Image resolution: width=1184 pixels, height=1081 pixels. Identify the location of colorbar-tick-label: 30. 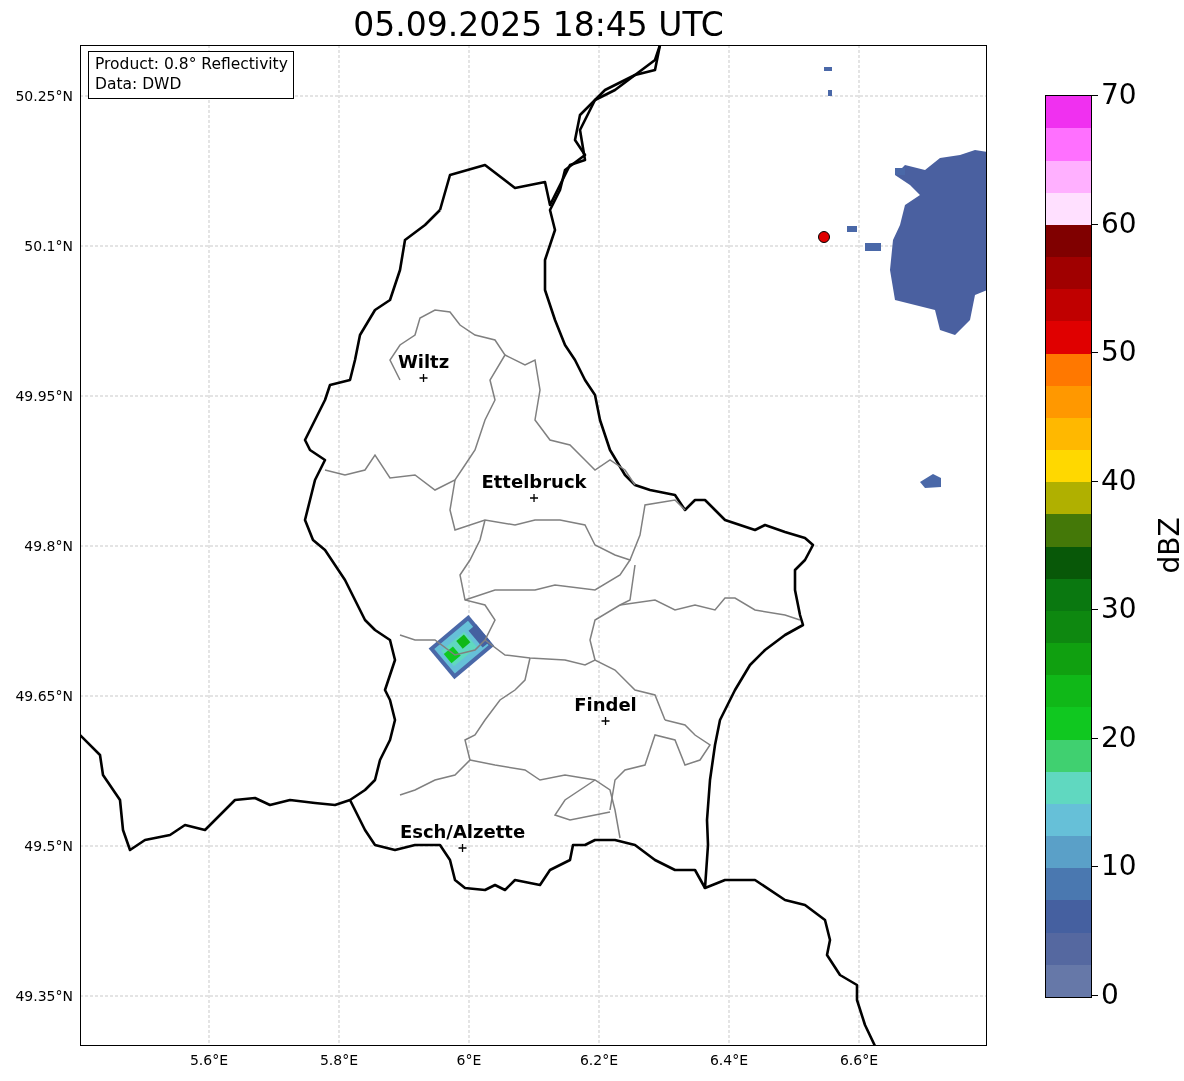
(1114, 609).